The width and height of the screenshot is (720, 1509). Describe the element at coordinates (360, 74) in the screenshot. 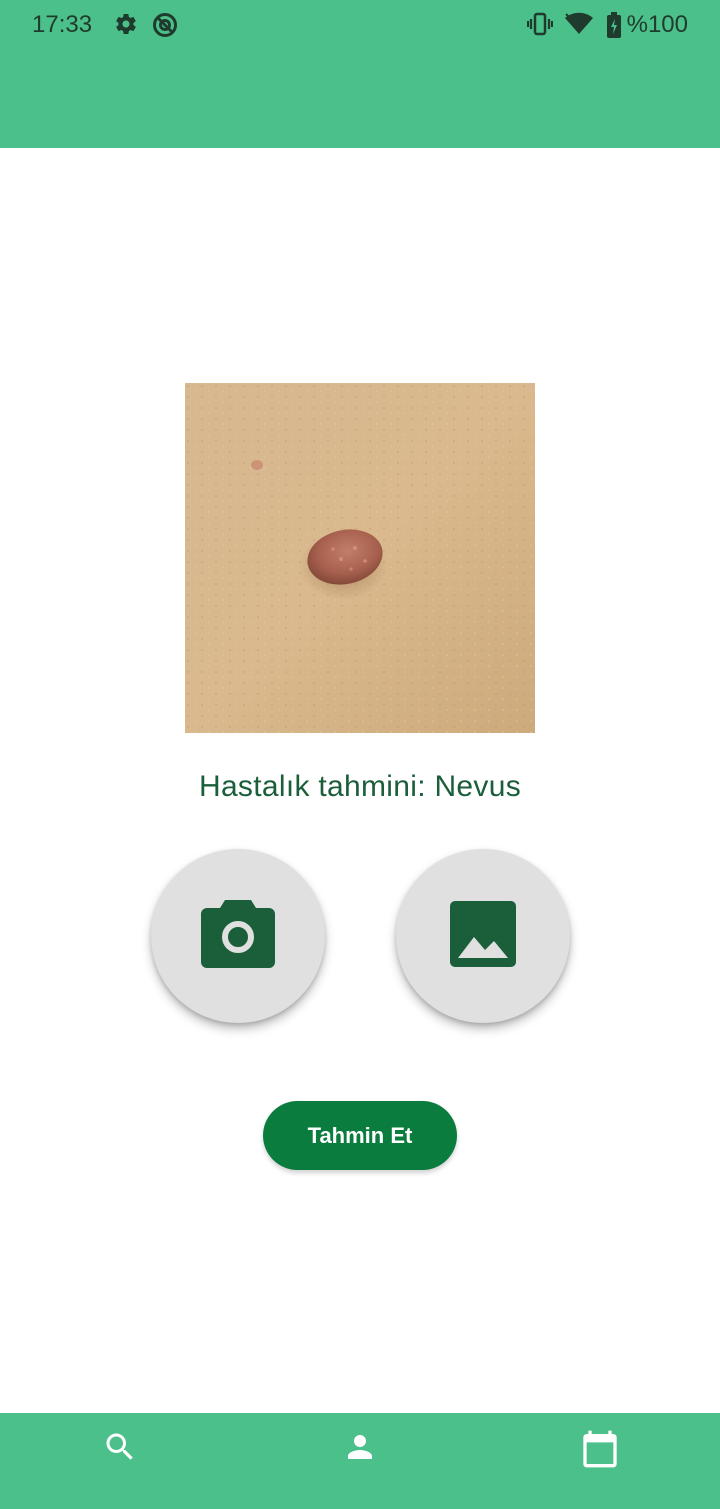

I see `app-bar: 17:33 %100` at that location.